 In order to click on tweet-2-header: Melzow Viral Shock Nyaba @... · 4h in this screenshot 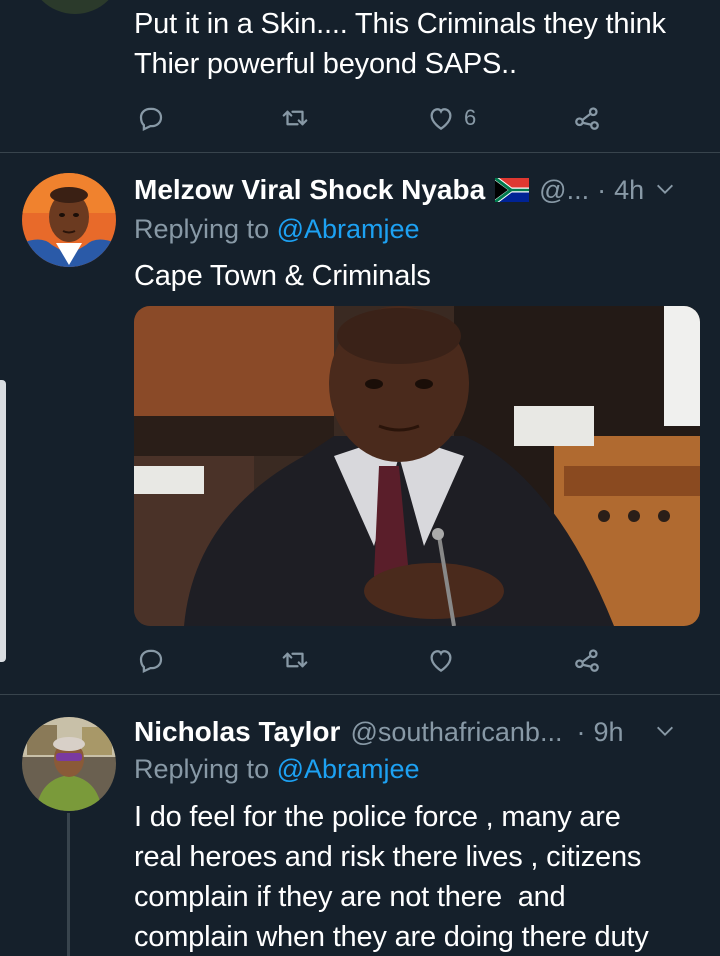, I will do `click(417, 190)`.